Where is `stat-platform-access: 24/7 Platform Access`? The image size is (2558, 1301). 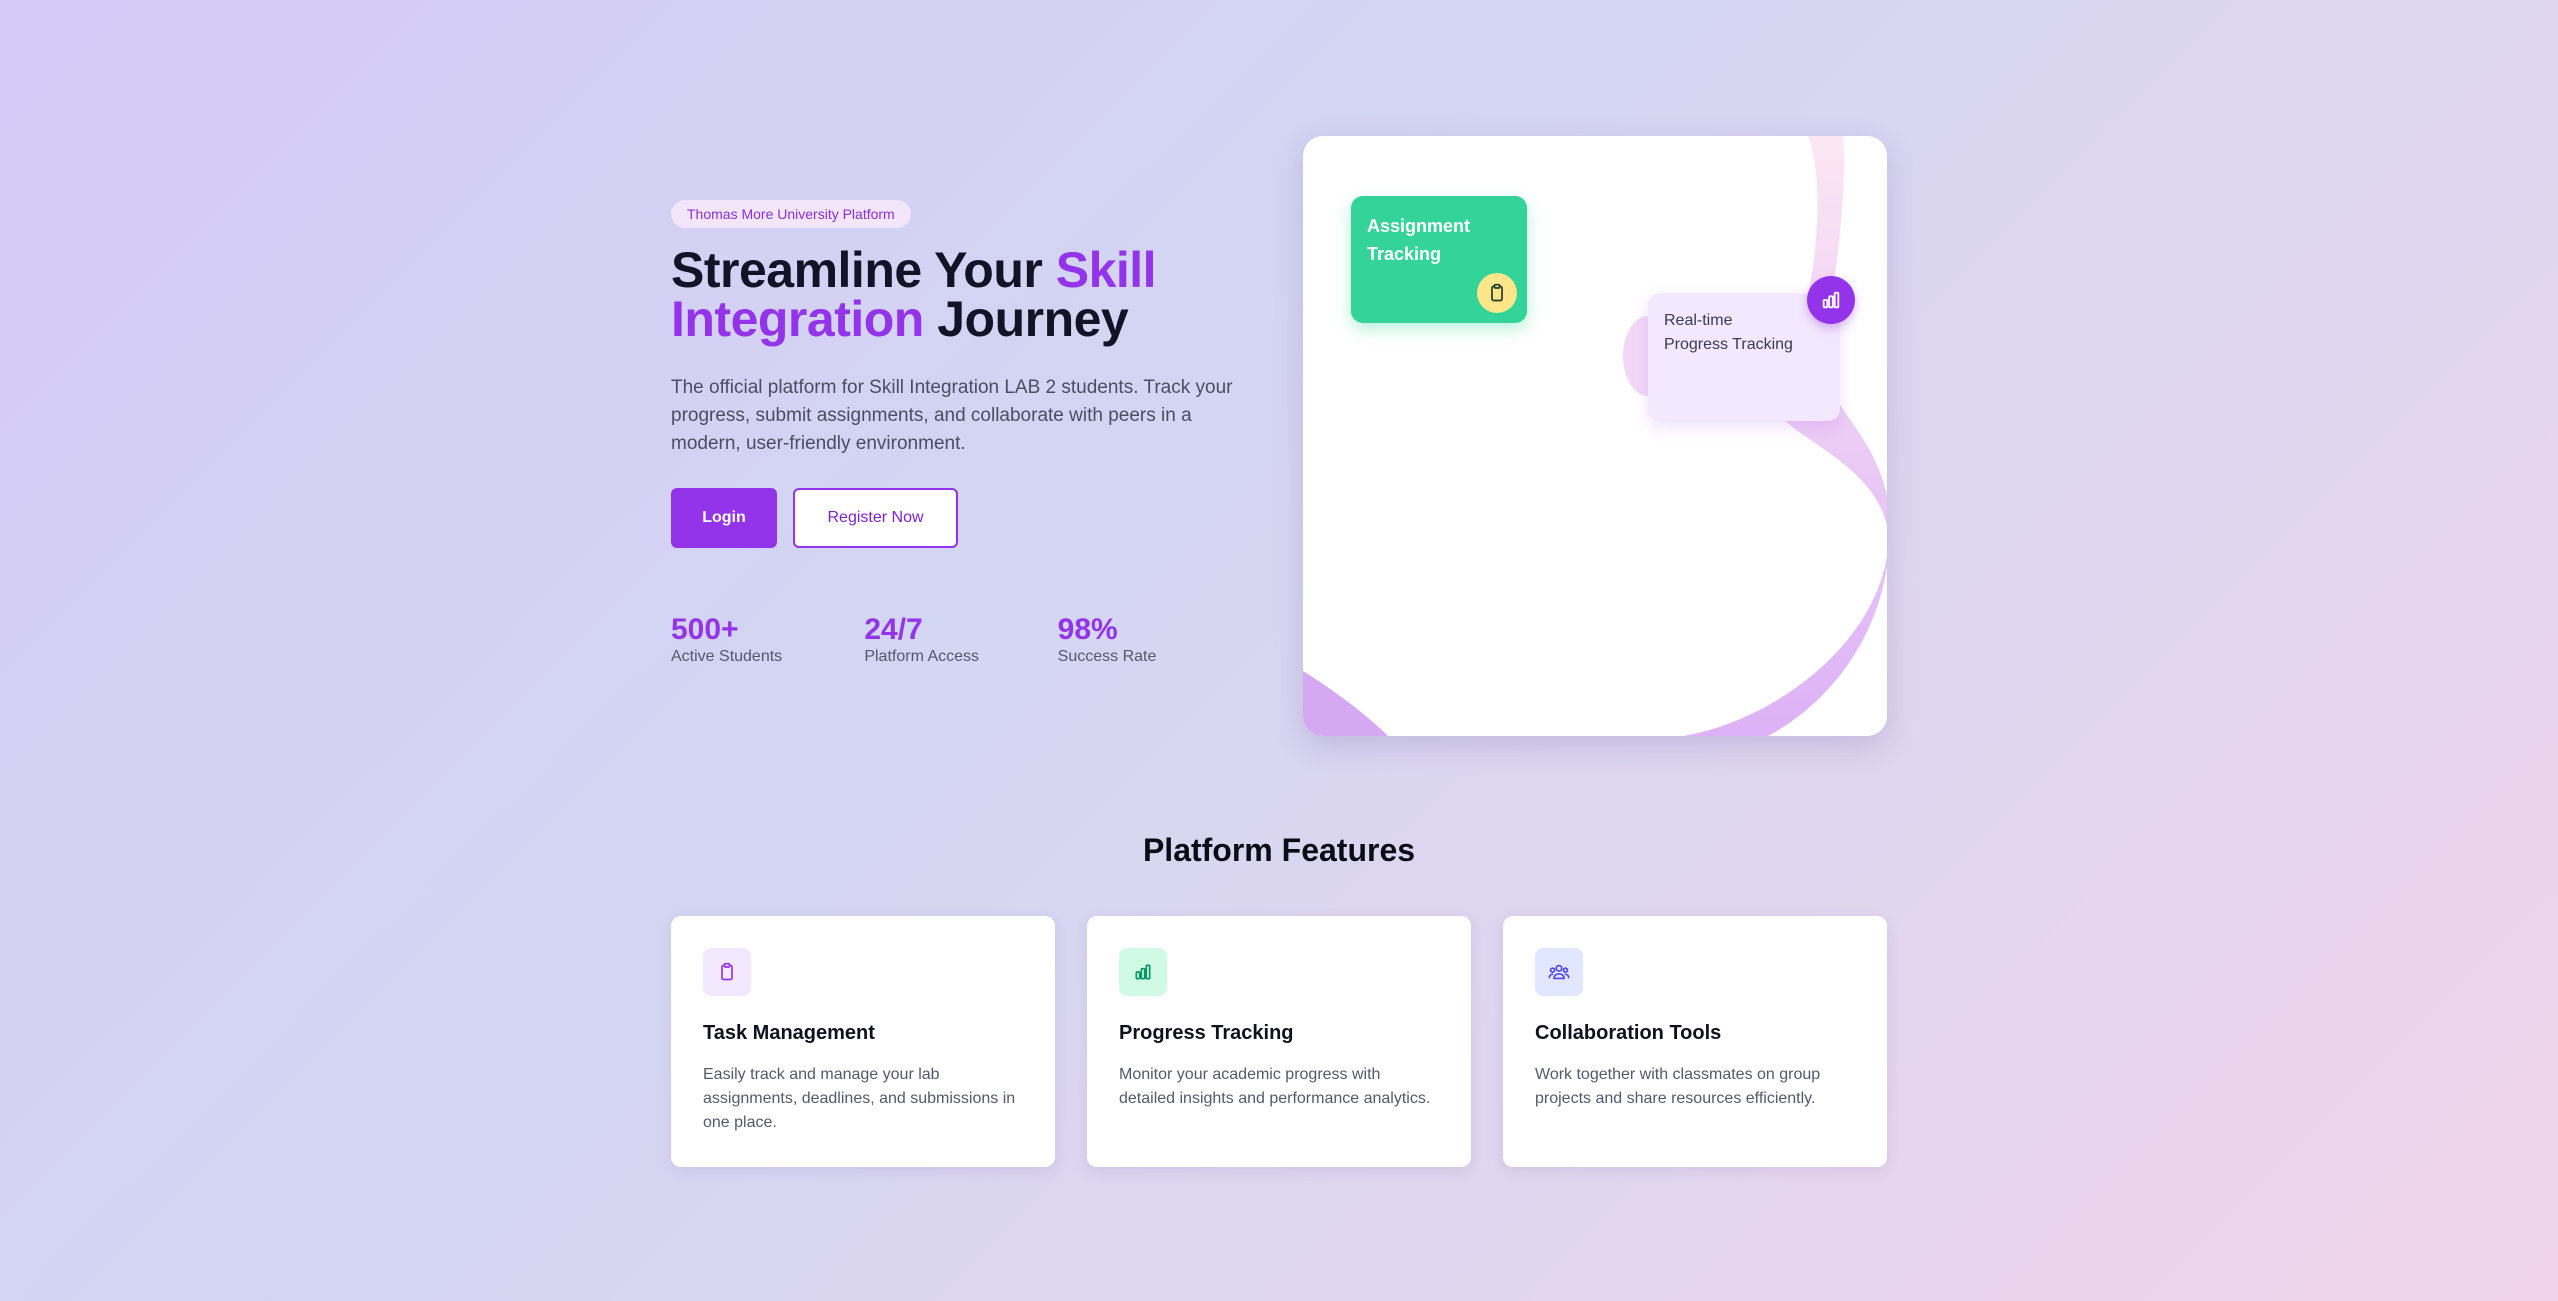 stat-platform-access: 24/7 Platform Access is located at coordinates (960, 640).